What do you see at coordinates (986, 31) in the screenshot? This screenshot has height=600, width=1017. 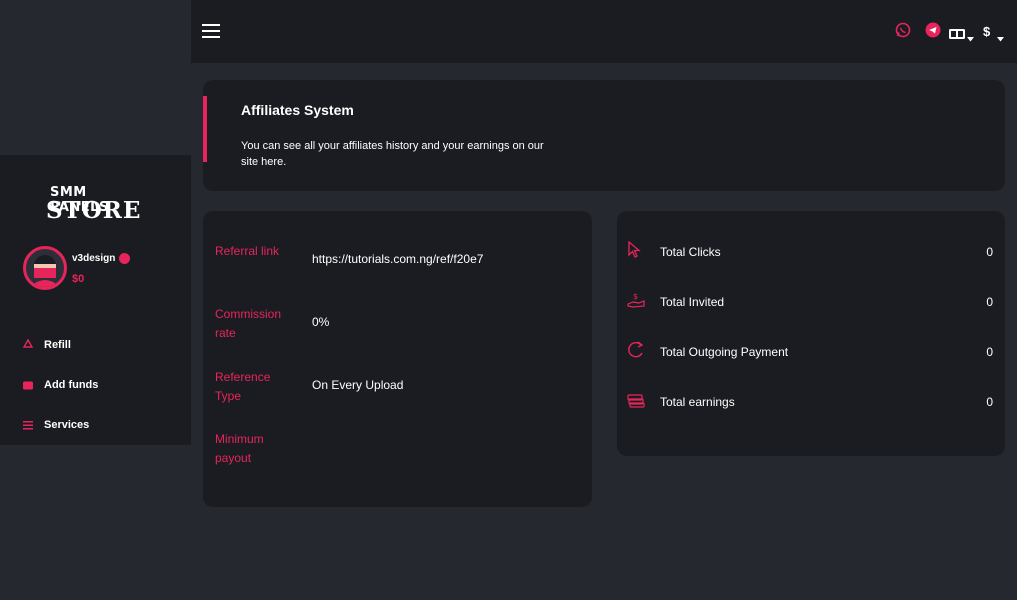 I see `currency-dropdown: $` at bounding box center [986, 31].